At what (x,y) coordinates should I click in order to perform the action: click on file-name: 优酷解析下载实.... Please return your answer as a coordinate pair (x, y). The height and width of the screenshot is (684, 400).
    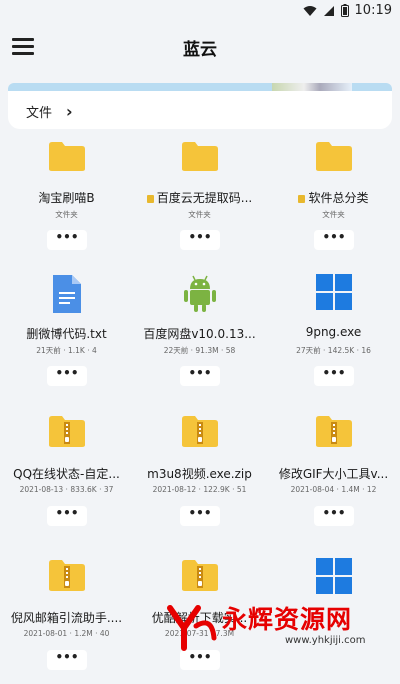
    Looking at the image, I should click on (199, 617).